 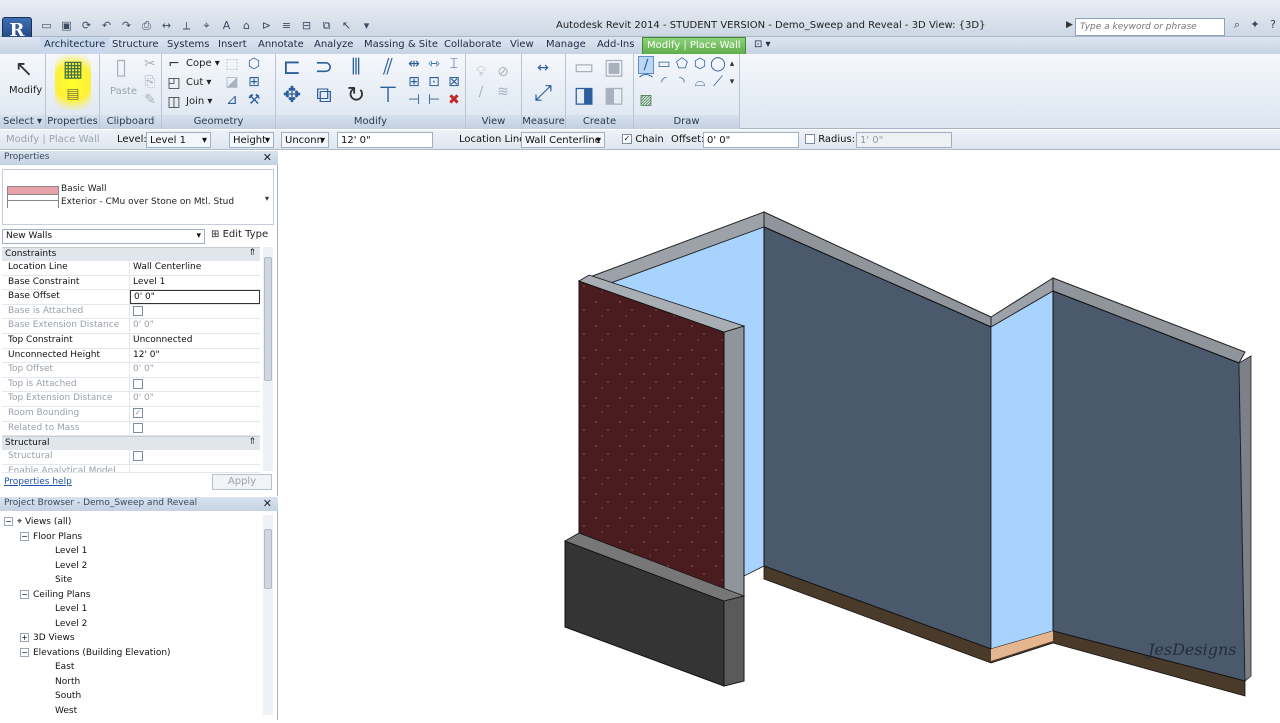 I want to click on cope-button: Cope ▾, so click(x=203, y=63).